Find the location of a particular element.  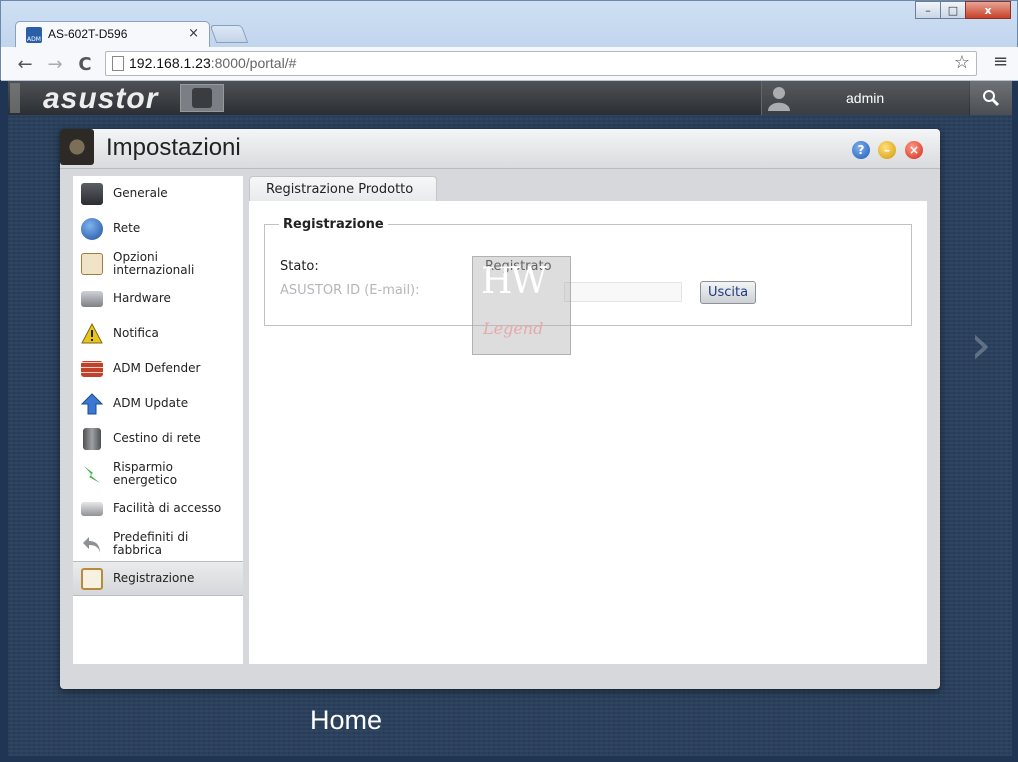

sidebar-item-predefiniti-di-fabbrica: Predefiniti di fabbrica is located at coordinates (158, 543).